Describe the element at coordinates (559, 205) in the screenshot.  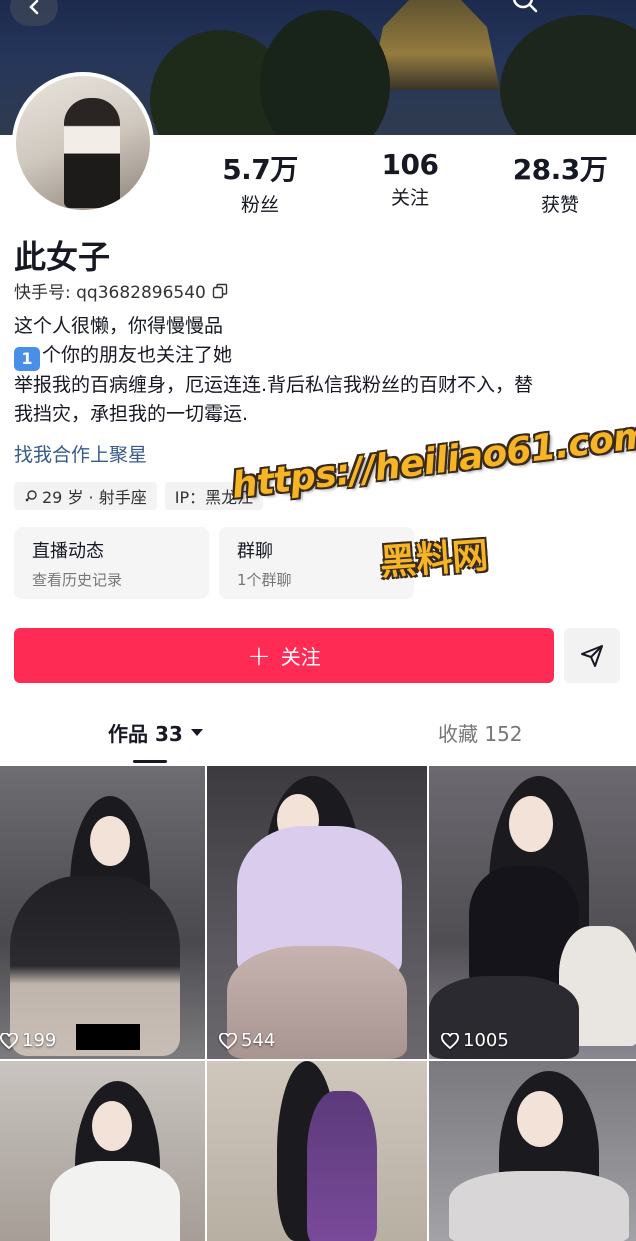
I see `stat-label: 获赞` at that location.